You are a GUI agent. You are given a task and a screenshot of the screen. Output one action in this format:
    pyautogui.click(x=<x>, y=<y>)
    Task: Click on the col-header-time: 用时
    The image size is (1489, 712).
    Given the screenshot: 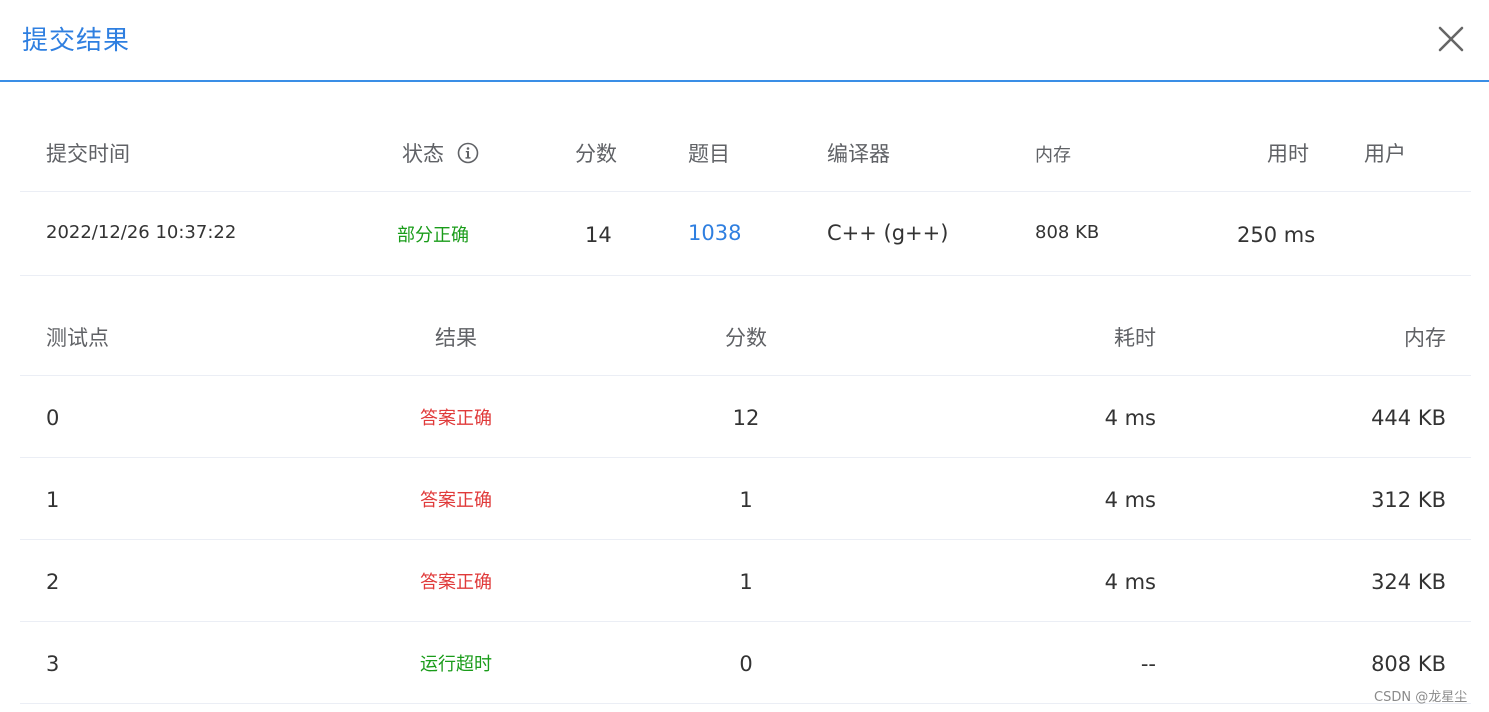 What is the action you would take?
    pyautogui.click(x=1288, y=154)
    